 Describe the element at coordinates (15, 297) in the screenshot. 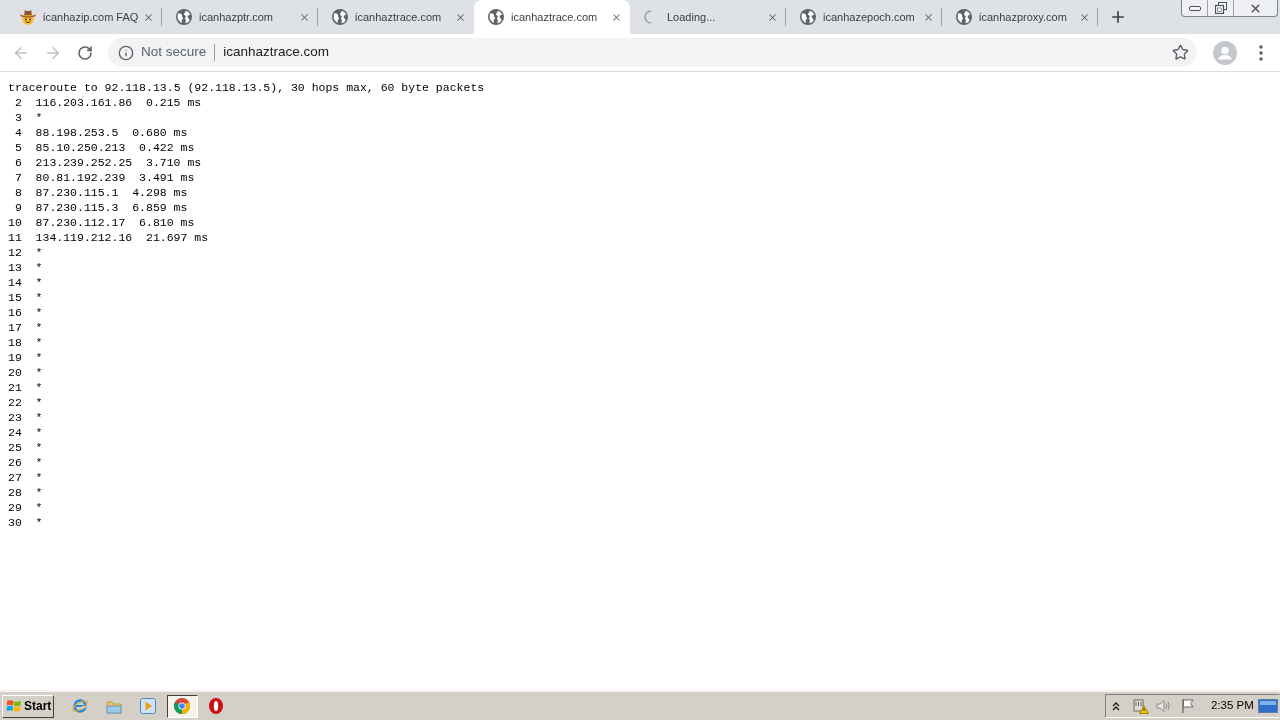

I see `hop-number: 15` at that location.